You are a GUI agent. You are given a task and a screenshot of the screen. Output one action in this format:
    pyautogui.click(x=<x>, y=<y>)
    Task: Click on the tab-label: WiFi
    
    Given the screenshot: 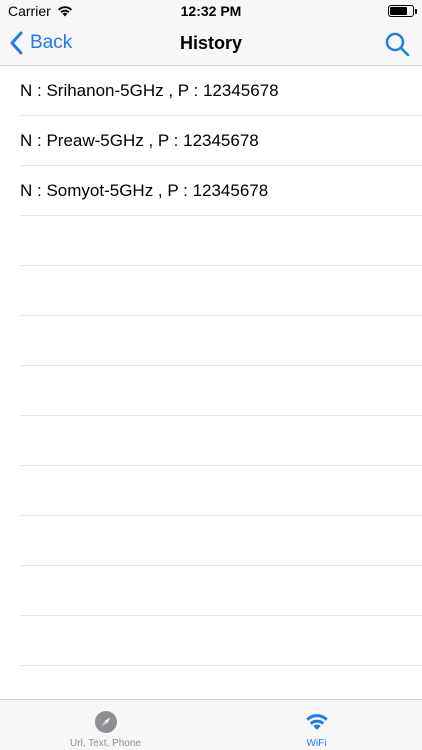 What is the action you would take?
    pyautogui.click(x=316, y=743)
    